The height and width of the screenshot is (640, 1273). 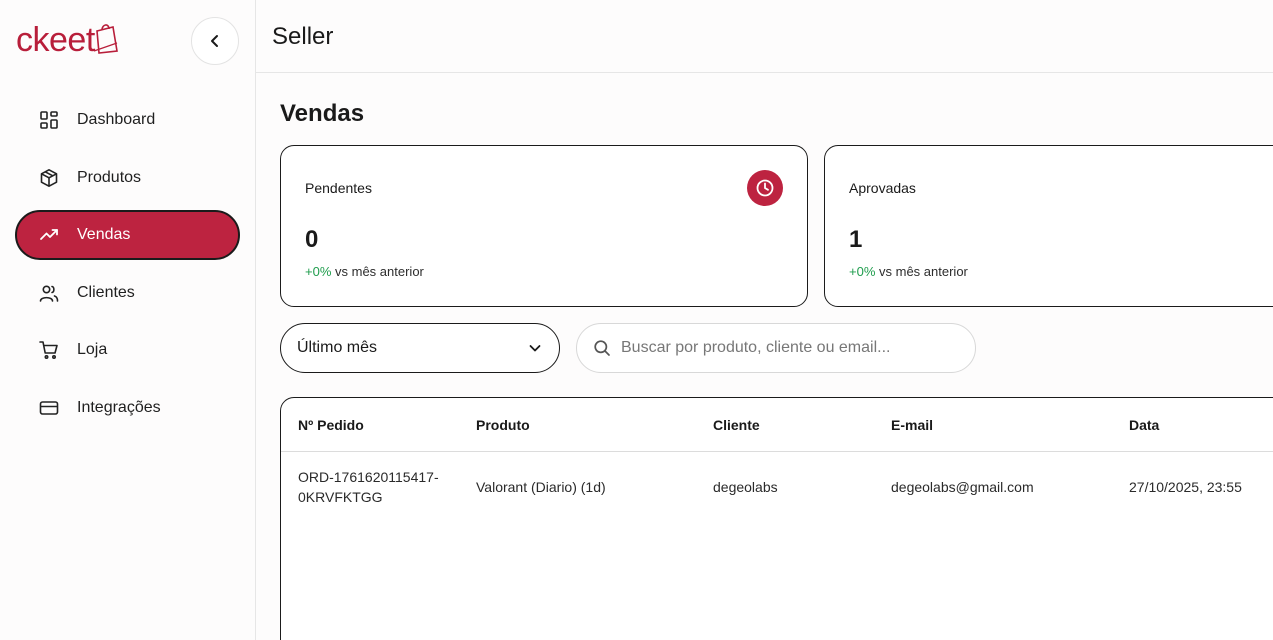 I want to click on sidebar-item-label: Dashboard, so click(x=116, y=119).